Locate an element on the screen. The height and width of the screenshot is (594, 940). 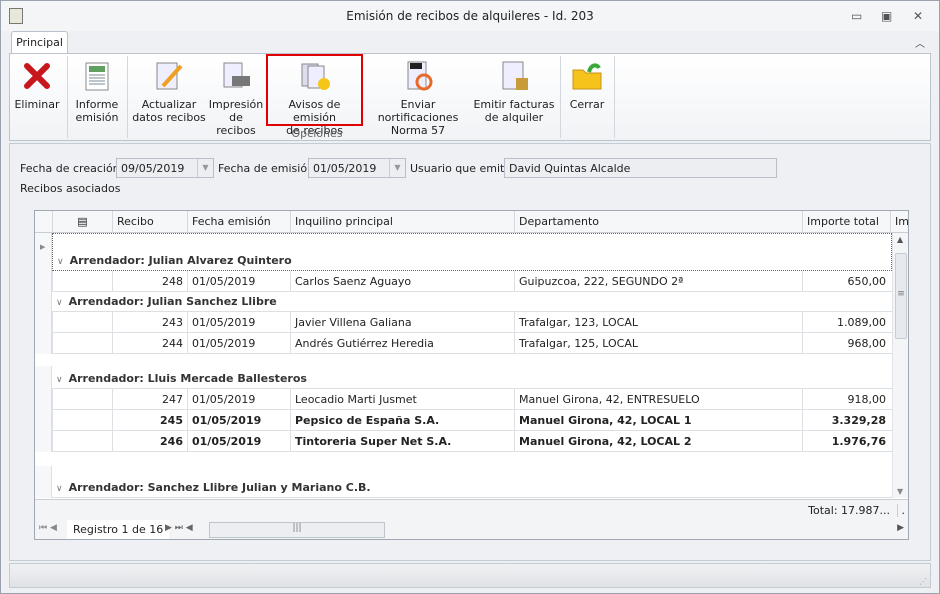
delete-x-icon is located at coordinates (37, 76).